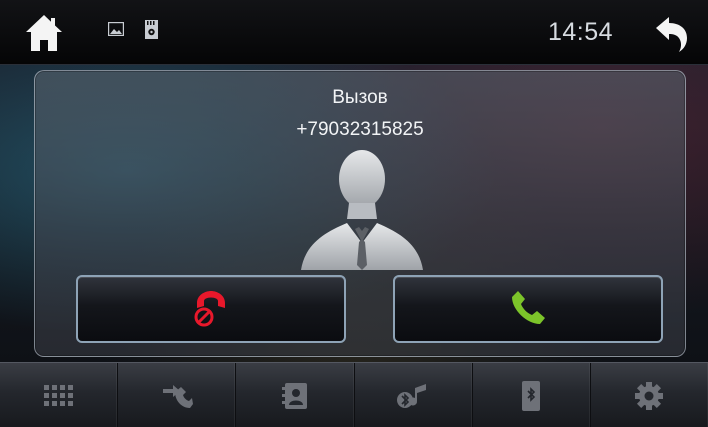 This screenshot has width=708, height=427. I want to click on answer-phone-icon, so click(528, 307).